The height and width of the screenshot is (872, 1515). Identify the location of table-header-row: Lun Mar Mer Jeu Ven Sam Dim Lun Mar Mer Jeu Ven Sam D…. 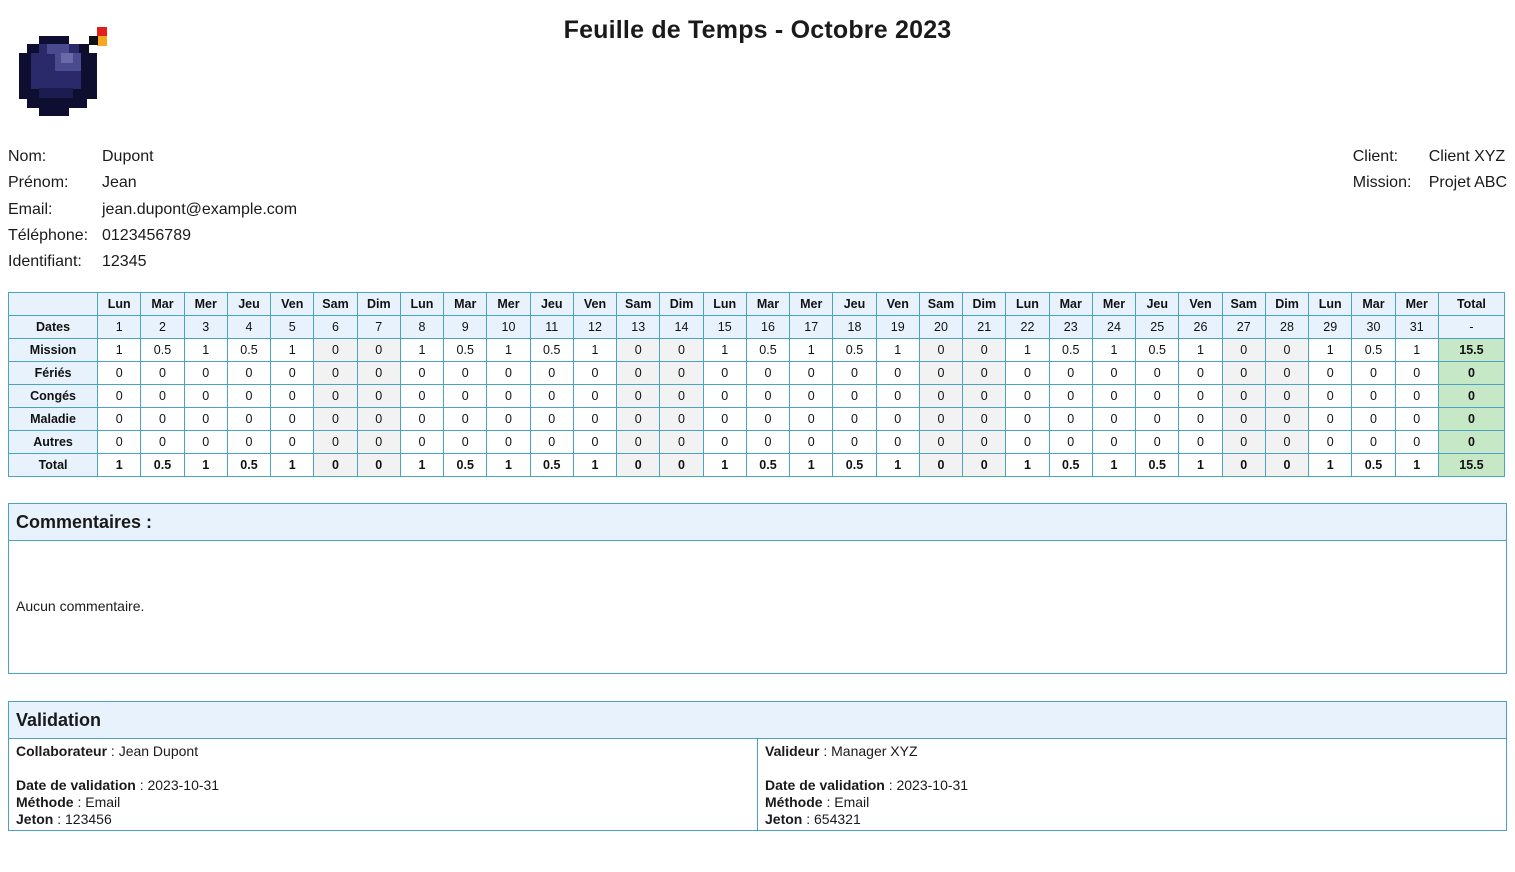
(756, 304).